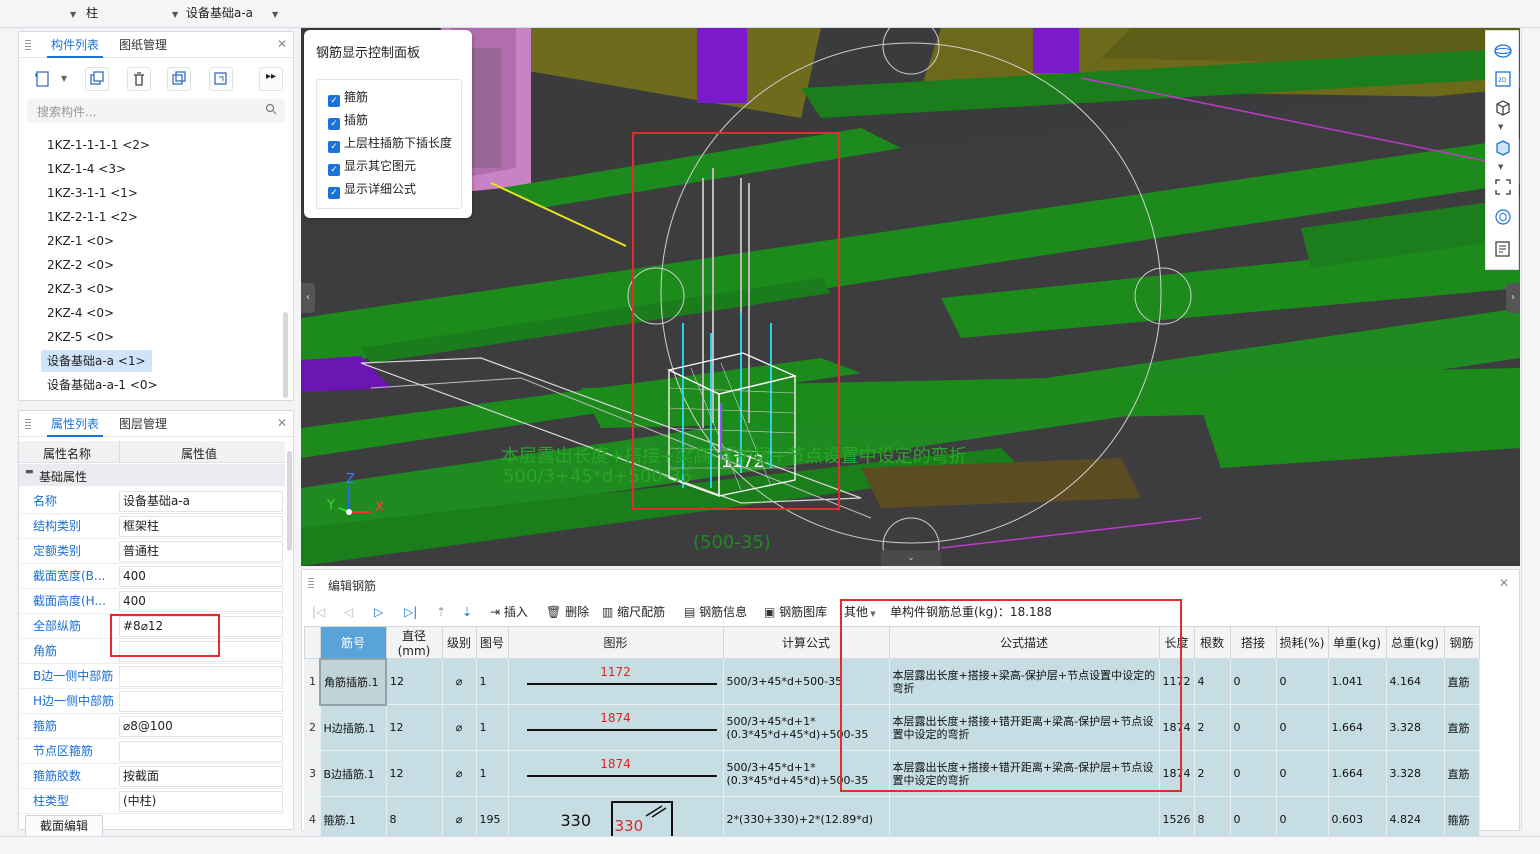 Image resolution: width=1540 pixels, height=854 pixels. Describe the element at coordinates (372, 189) in the screenshot. I see `display-option-checkbox: ✓ 显示详细公式` at that location.